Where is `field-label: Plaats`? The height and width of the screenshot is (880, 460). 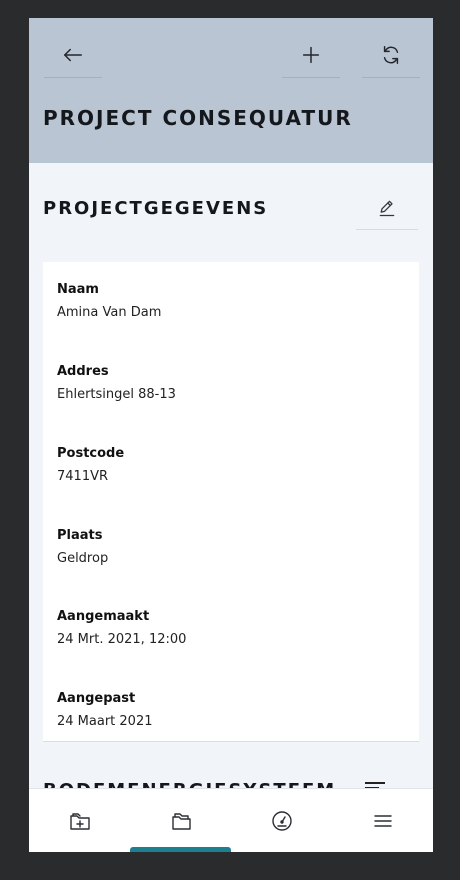
field-label: Plaats is located at coordinates (80, 535).